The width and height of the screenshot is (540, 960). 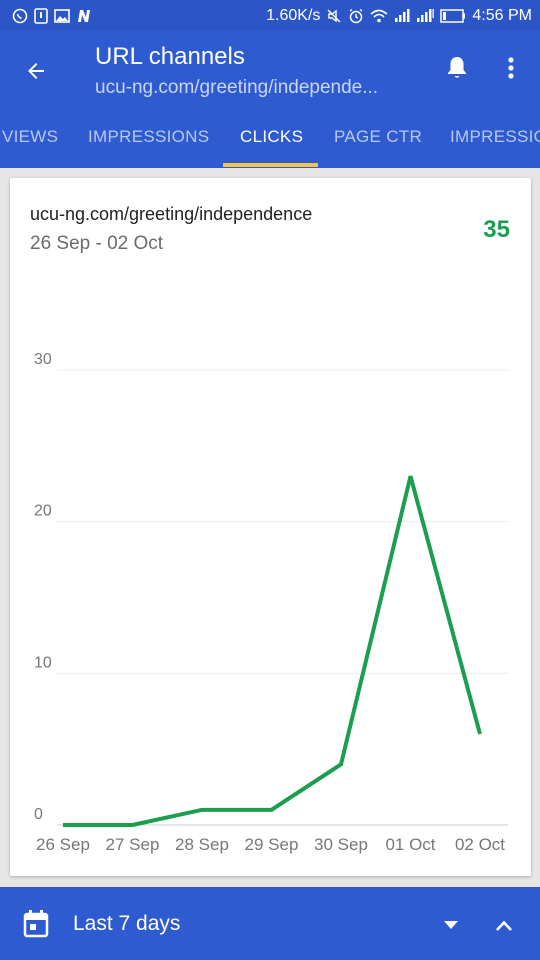 What do you see at coordinates (43, 511) in the screenshot?
I see `y-tick-label: 20` at bounding box center [43, 511].